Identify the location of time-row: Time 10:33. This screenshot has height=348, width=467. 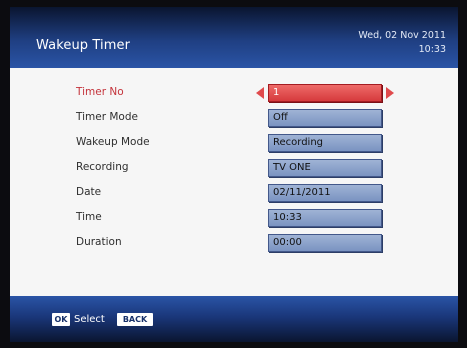
(234, 218).